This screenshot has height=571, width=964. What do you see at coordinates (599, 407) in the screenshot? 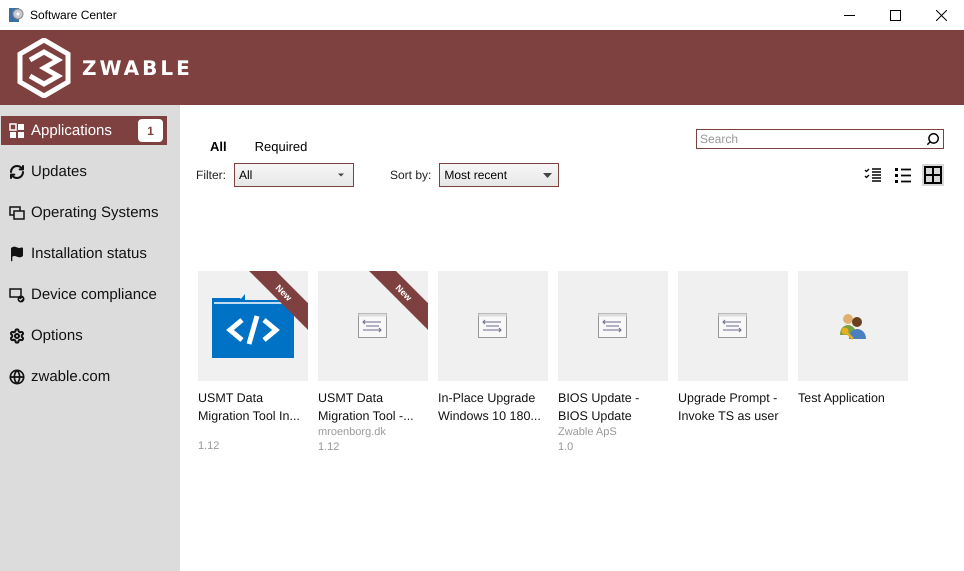
I see `app-title: BIOS Update - BIOS Update` at bounding box center [599, 407].